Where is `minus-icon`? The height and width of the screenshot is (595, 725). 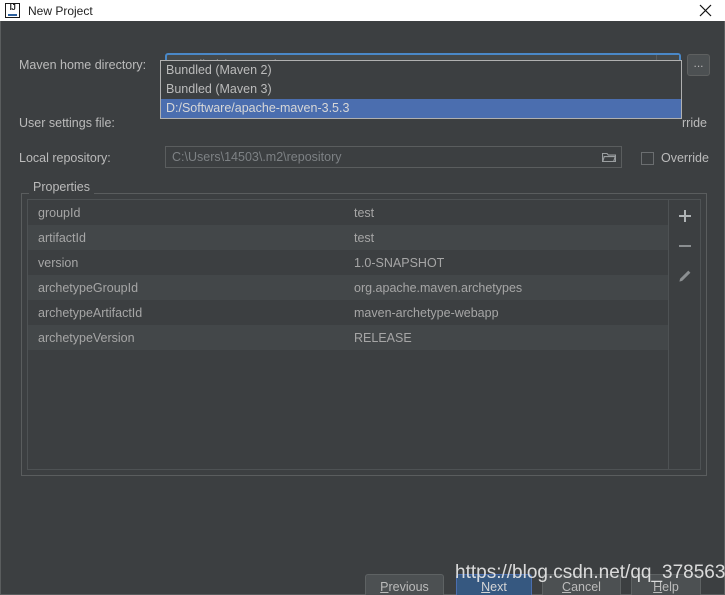 minus-icon is located at coordinates (685, 246).